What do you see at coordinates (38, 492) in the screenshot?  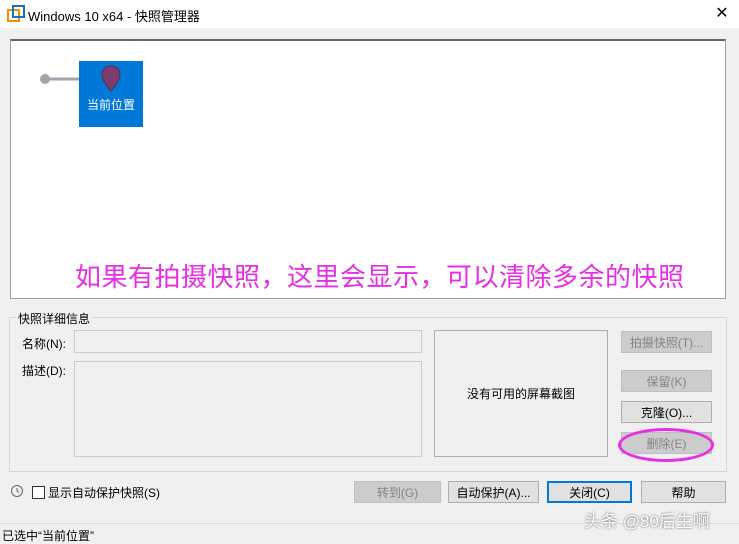 I see `show-autoprotect-checkbox` at bounding box center [38, 492].